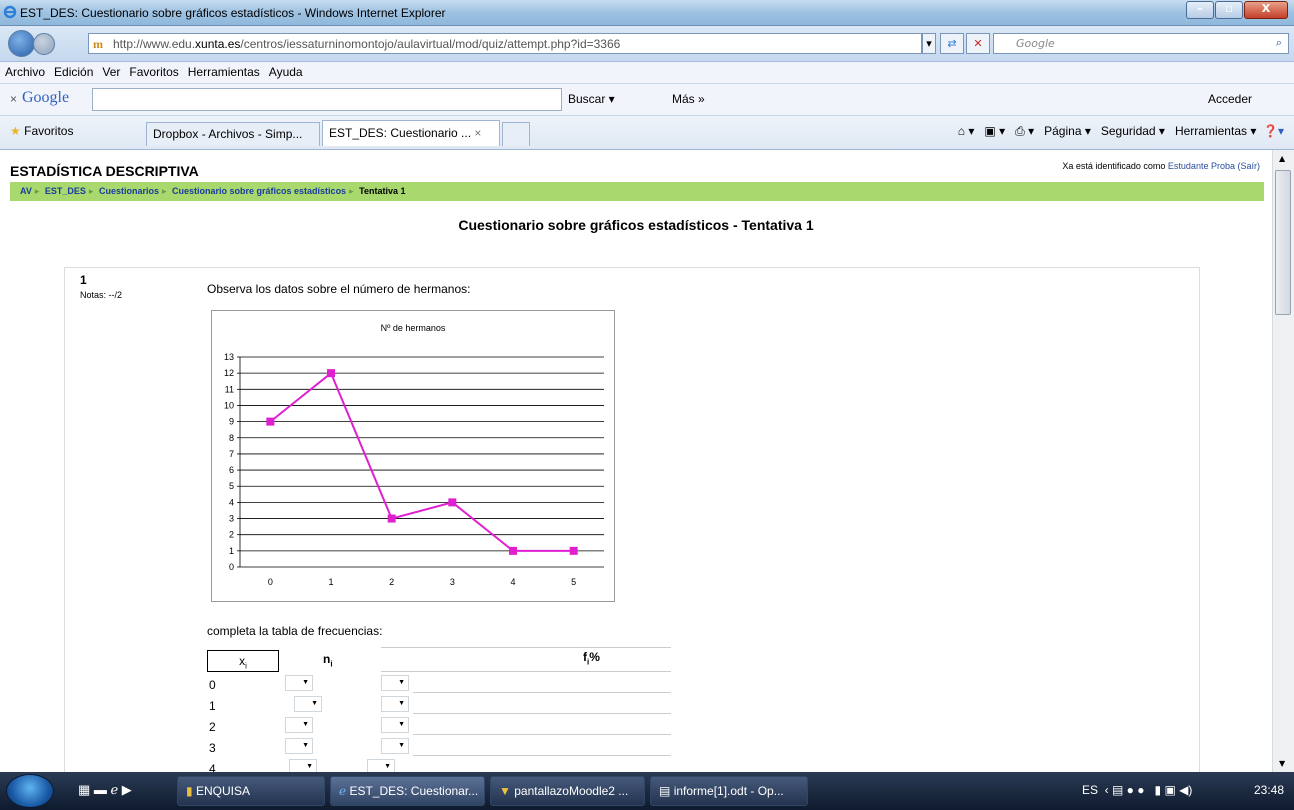 The image size is (1294, 810). I want to click on row-value-x: 4, so click(212, 767).